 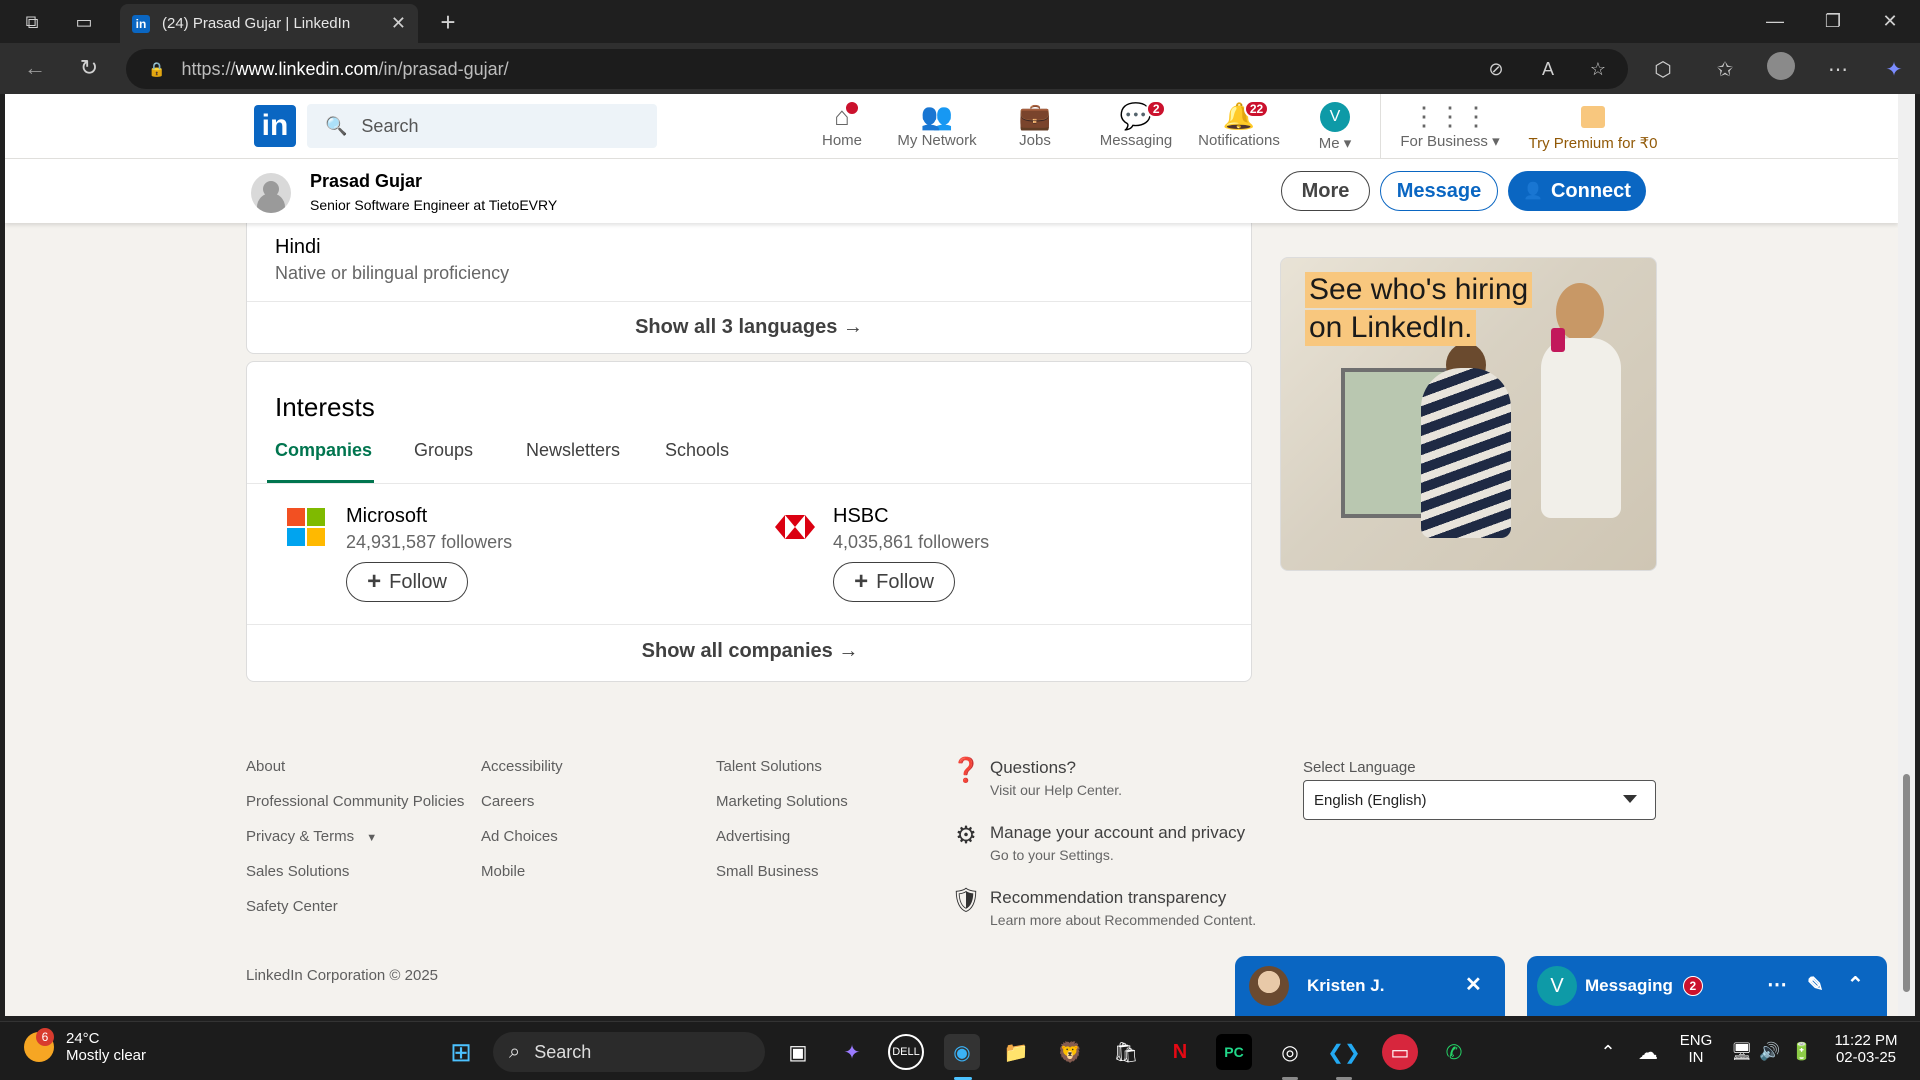 What do you see at coordinates (937, 127) in the screenshot?
I see `nav-my-network: 👥 My Network` at bounding box center [937, 127].